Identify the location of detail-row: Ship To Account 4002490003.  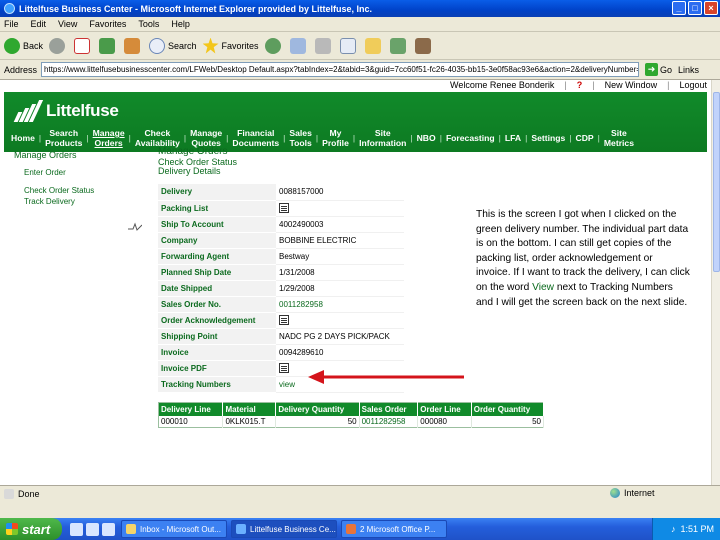
(281, 224).